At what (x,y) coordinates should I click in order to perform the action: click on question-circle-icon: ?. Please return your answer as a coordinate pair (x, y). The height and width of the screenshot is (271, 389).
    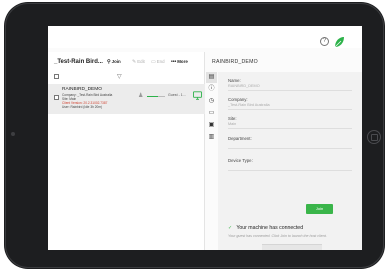
    Looking at the image, I should click on (324, 41).